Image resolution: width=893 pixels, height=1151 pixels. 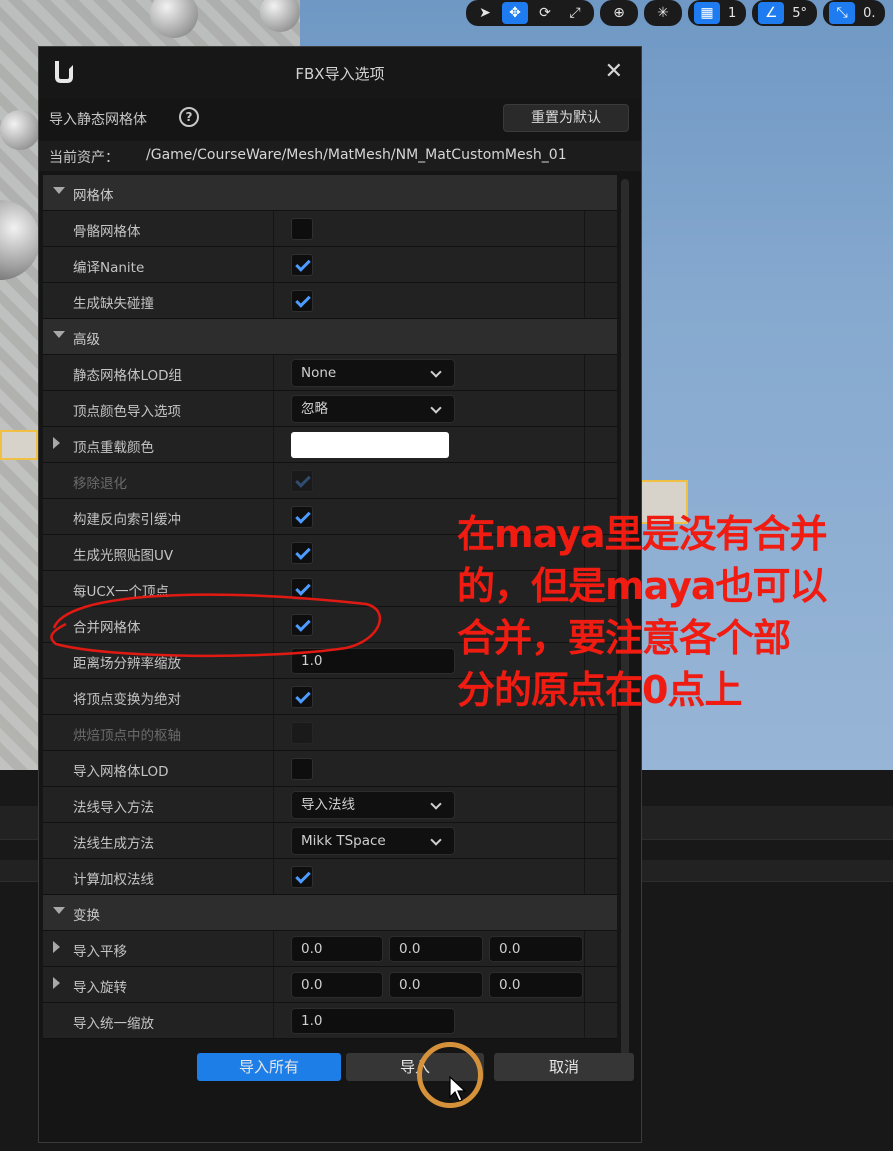 What do you see at coordinates (564, 1067) in the screenshot?
I see `cancel-button: 取消` at bounding box center [564, 1067].